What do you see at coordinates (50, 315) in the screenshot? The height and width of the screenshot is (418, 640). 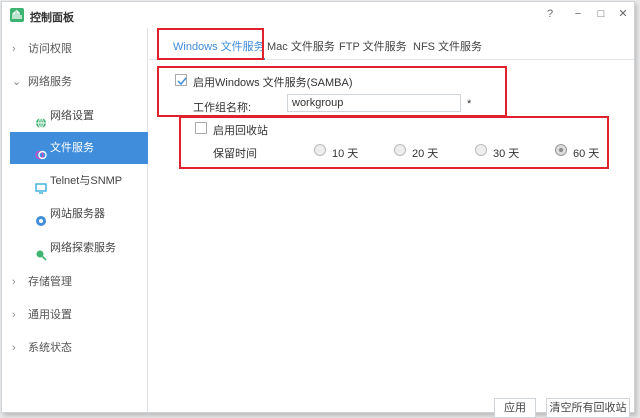 I see `sidebar-group-label: 通用设置` at bounding box center [50, 315].